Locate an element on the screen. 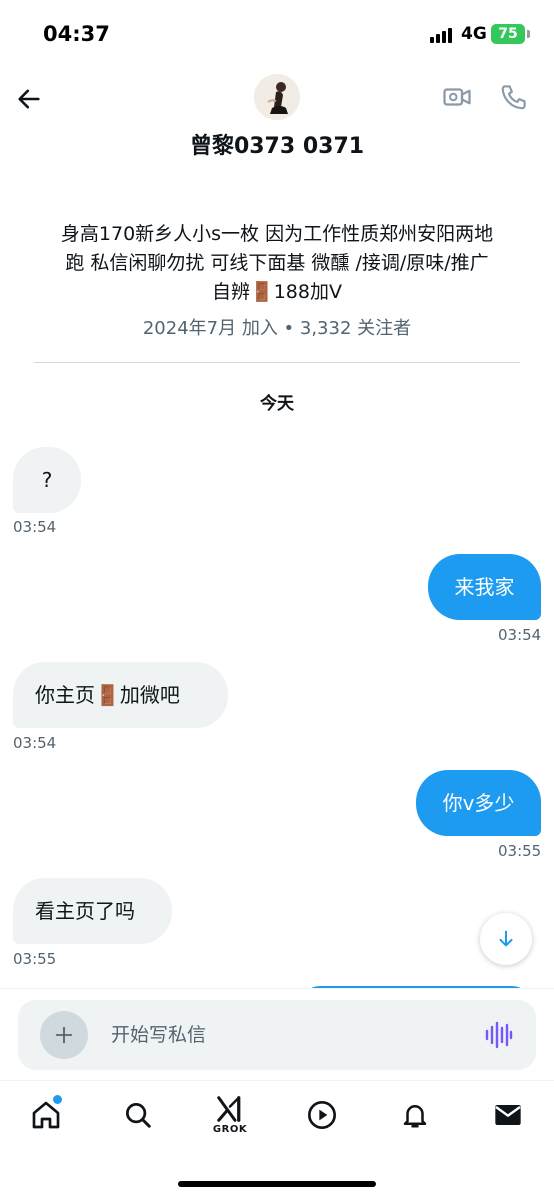  notification-dot is located at coordinates (57, 1099).